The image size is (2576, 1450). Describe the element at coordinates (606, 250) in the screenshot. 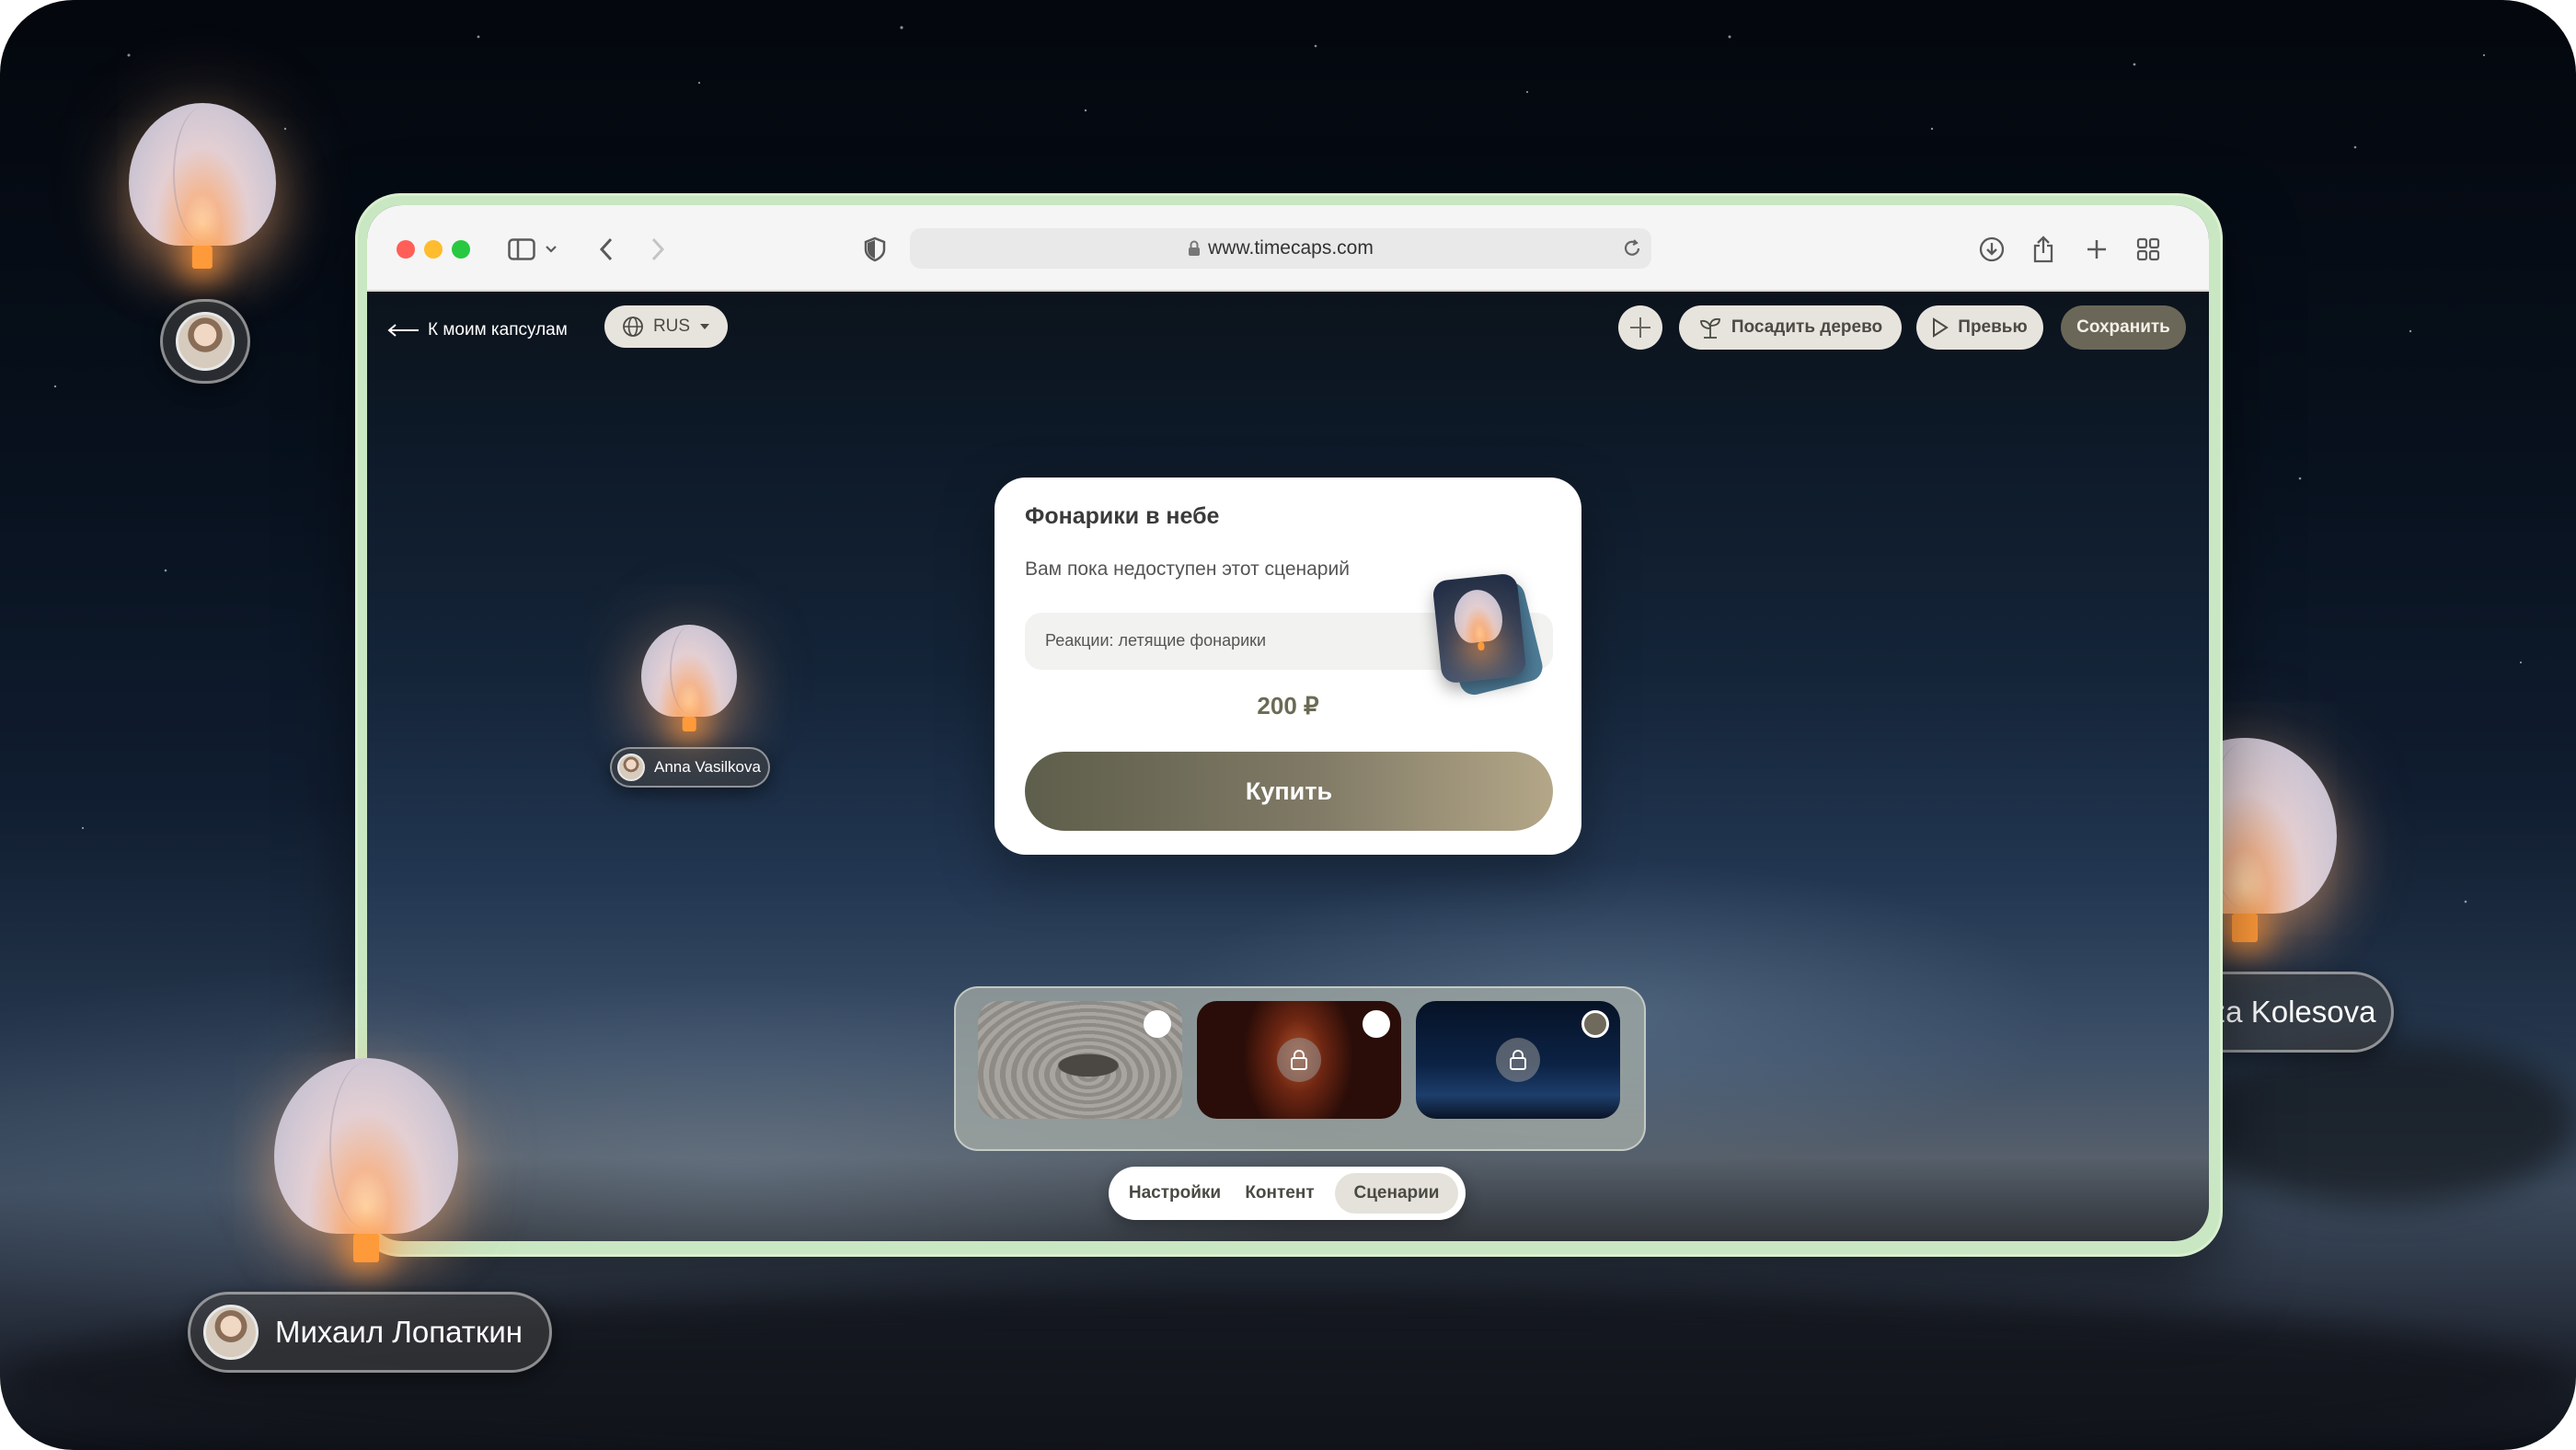

I see `back-arrow-icon` at that location.